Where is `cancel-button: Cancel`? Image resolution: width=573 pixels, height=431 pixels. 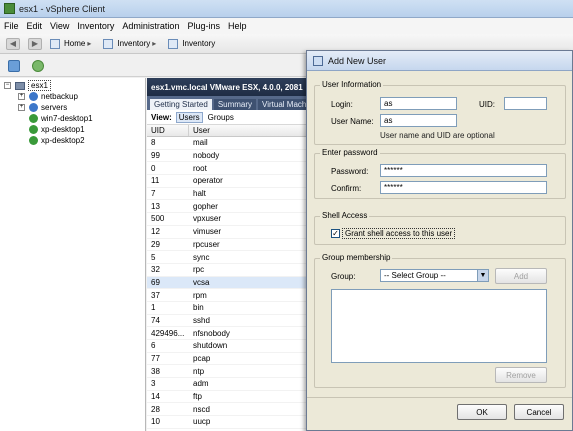 cancel-button: Cancel is located at coordinates (539, 412).